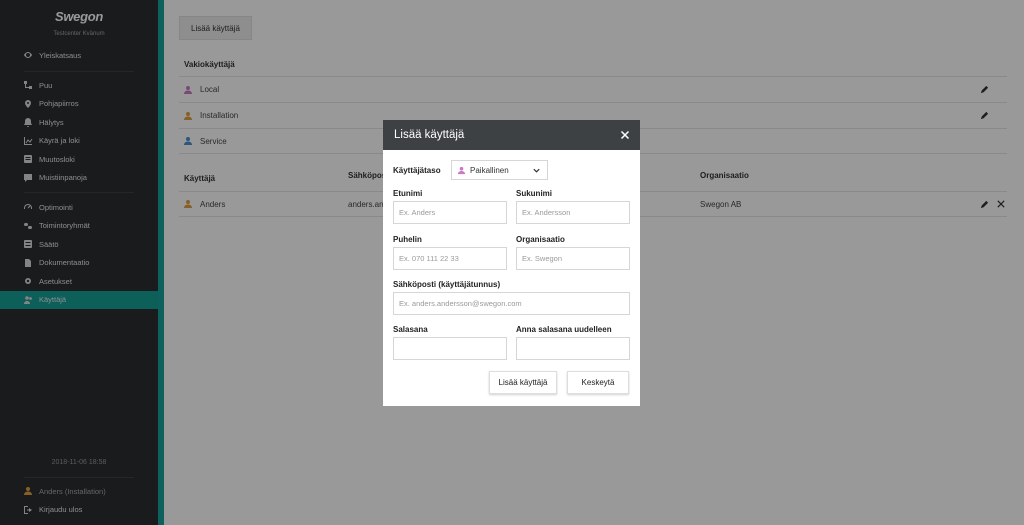 Image resolution: width=1024 pixels, height=525 pixels. What do you see at coordinates (489, 170) in the screenshot?
I see `user-level-value: Paikallinen` at bounding box center [489, 170].